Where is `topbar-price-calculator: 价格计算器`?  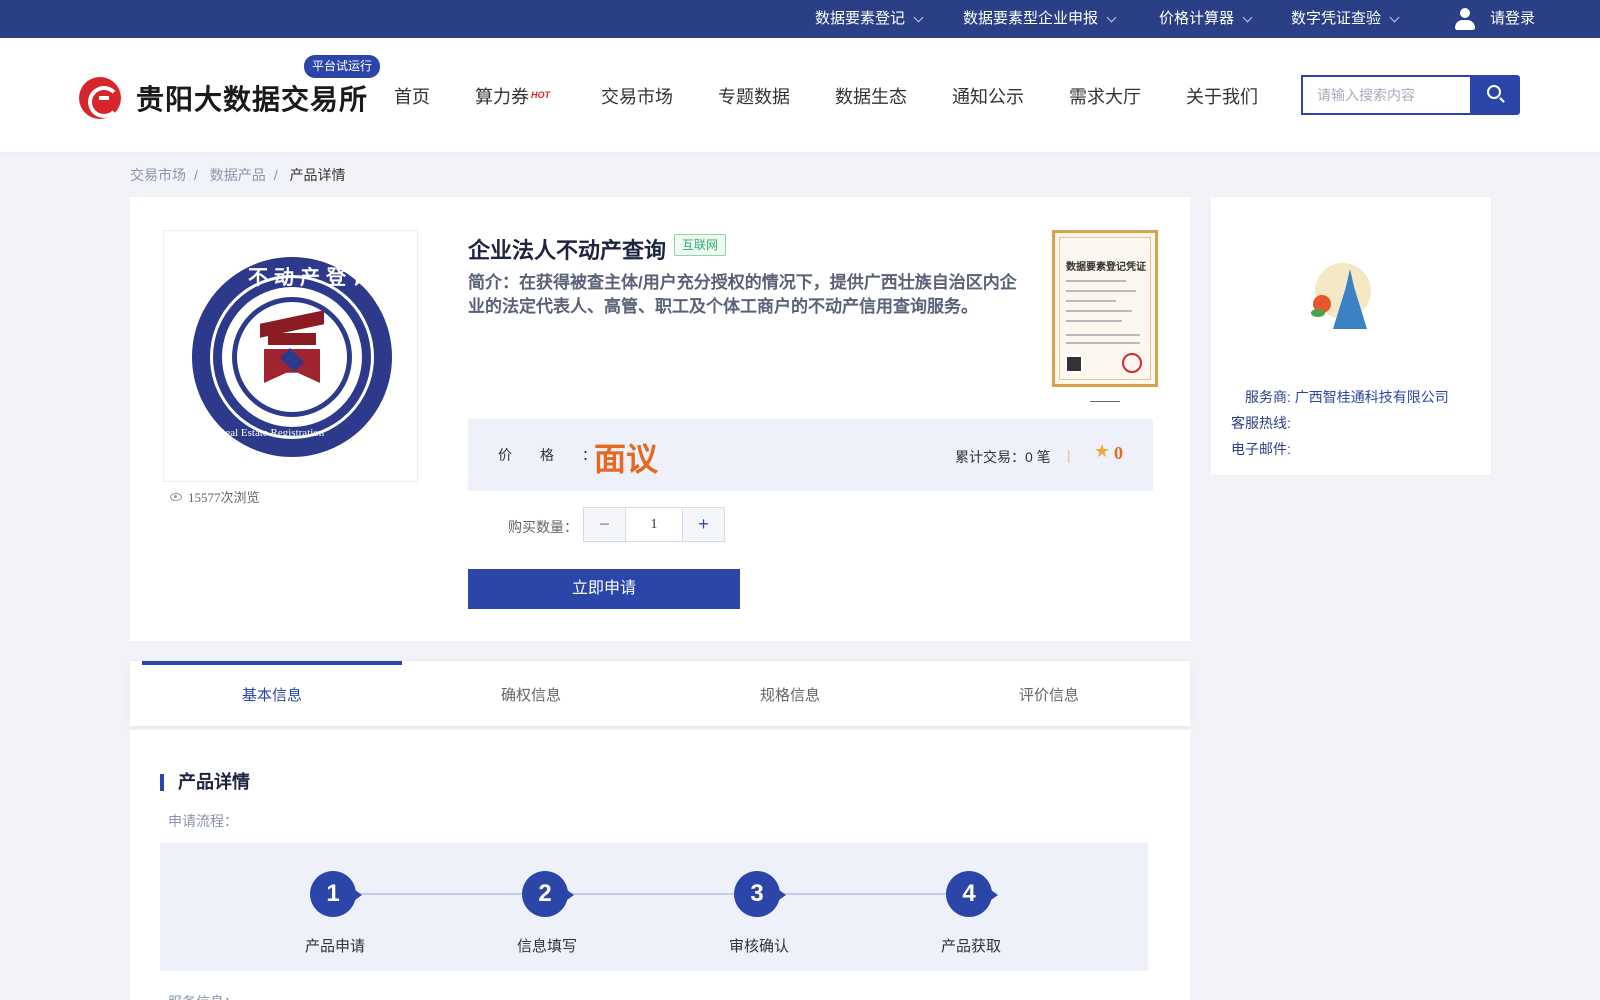
topbar-price-calculator: 价格计算器 is located at coordinates (1206, 19).